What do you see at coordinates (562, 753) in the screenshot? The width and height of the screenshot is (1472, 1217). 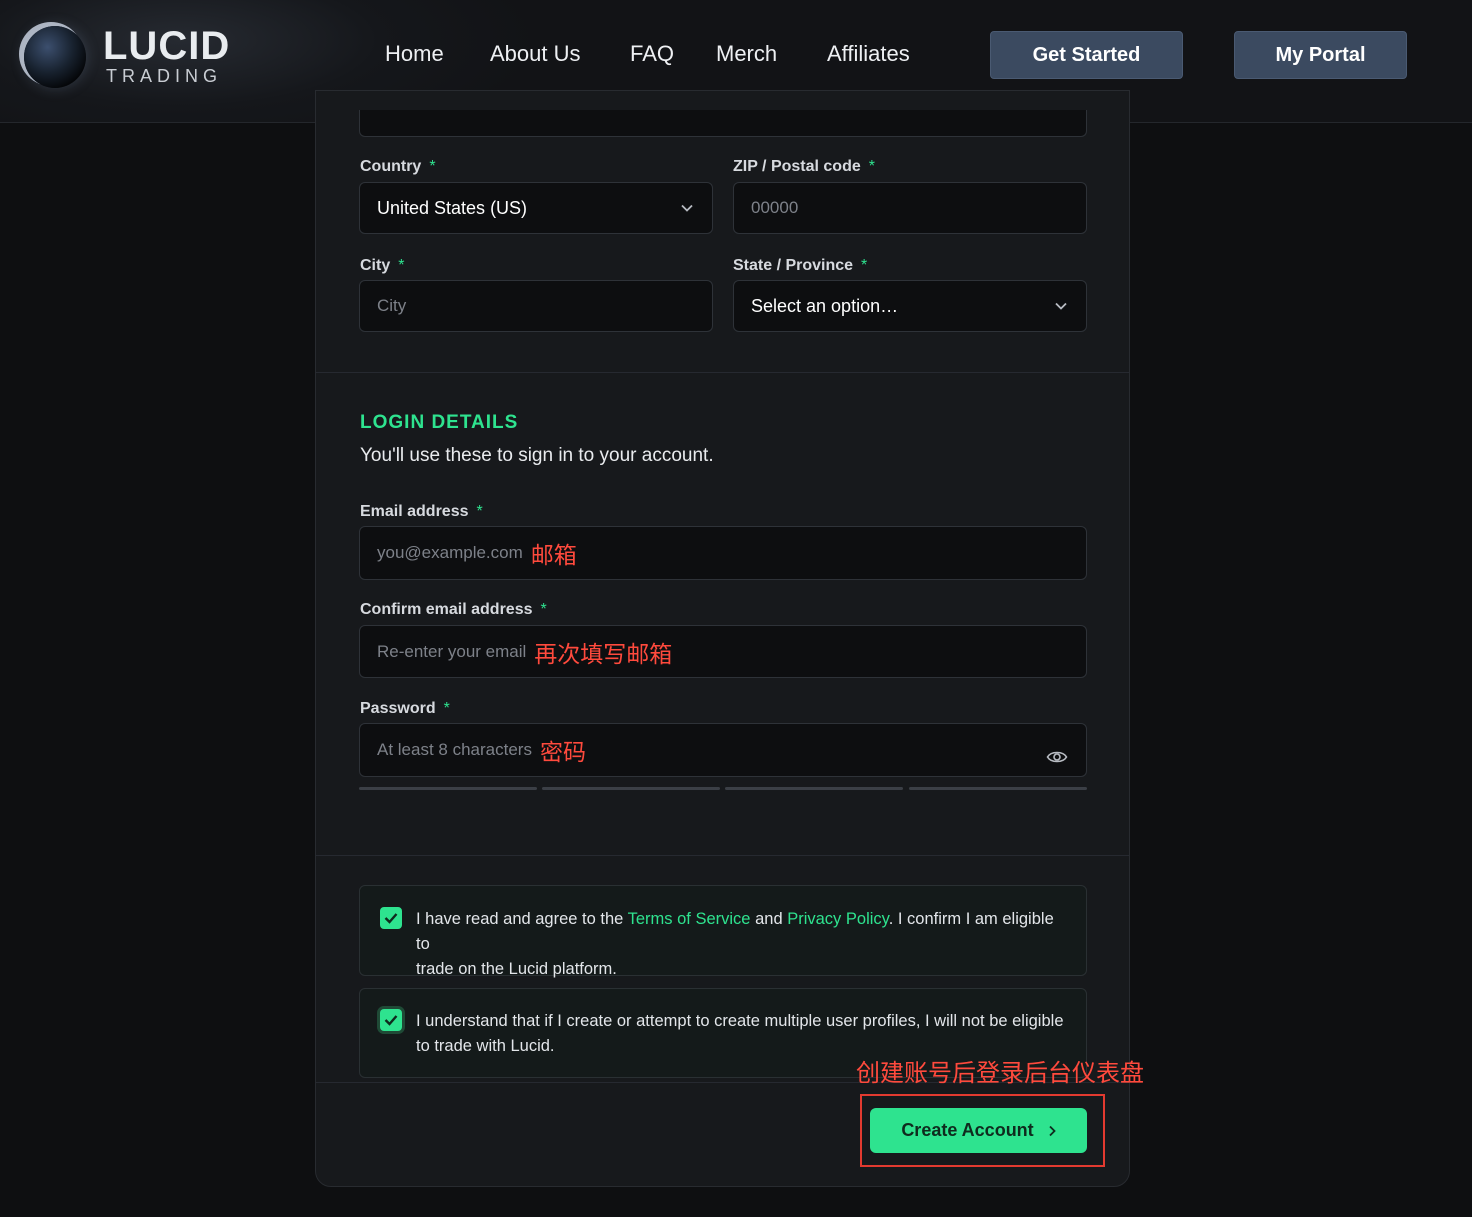 I see `password-annotation: 密码` at bounding box center [562, 753].